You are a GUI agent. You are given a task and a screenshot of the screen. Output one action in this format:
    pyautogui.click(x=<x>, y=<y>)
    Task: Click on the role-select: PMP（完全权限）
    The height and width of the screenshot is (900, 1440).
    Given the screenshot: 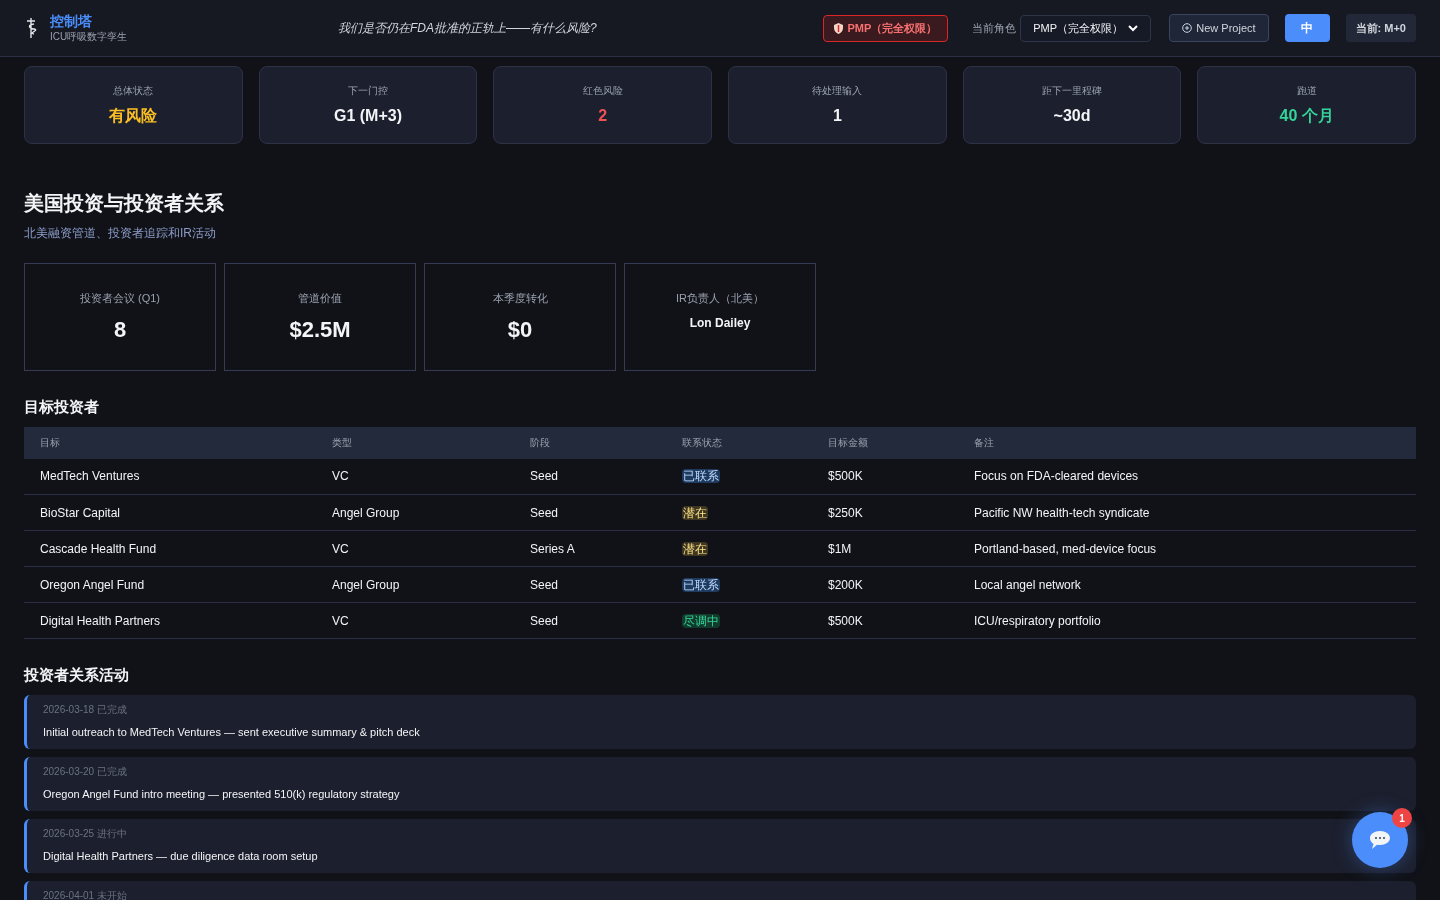 What is the action you would take?
    pyautogui.click(x=1086, y=28)
    